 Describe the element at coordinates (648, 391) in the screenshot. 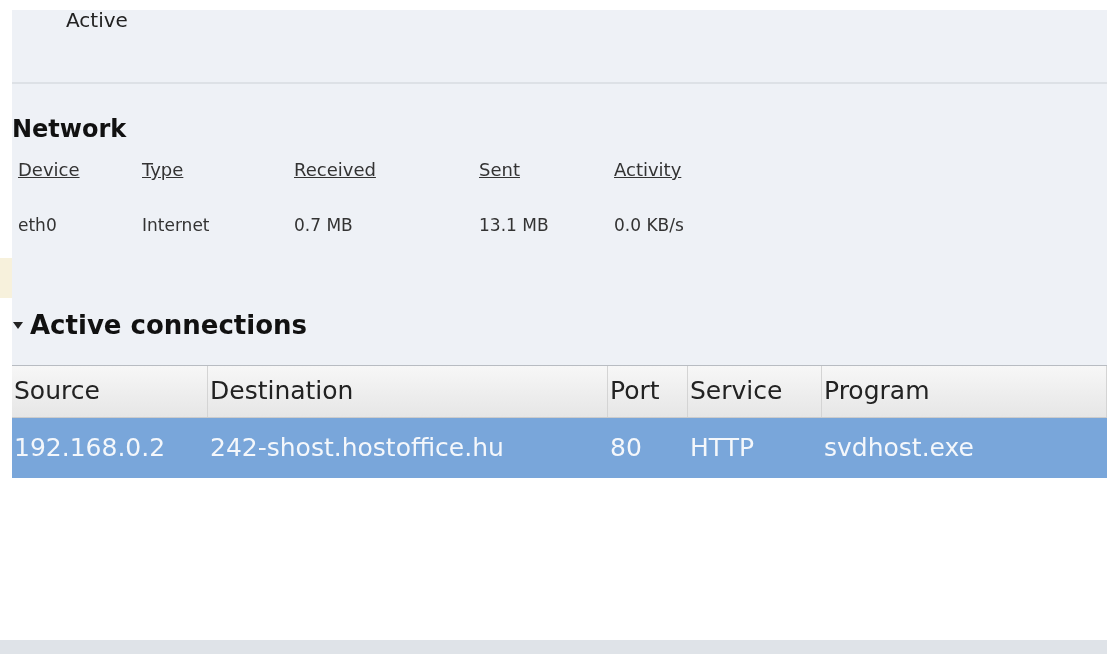

I see `column-header: Port` at that location.